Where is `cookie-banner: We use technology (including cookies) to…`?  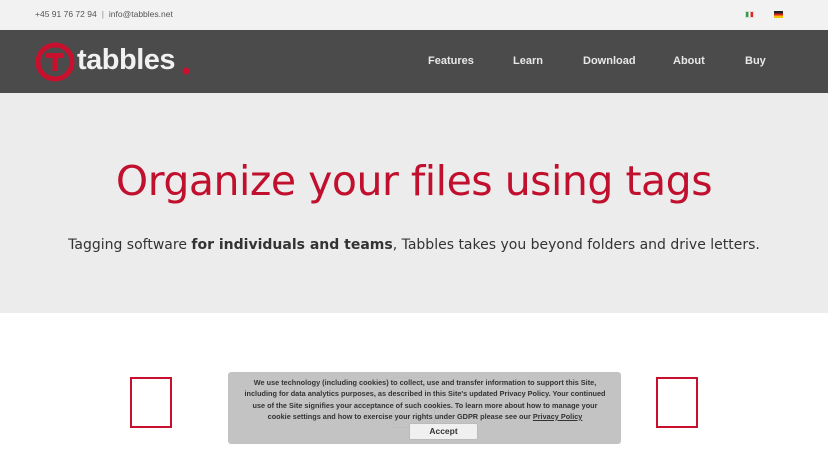 cookie-banner: We use technology (including cookies) to… is located at coordinates (424, 408).